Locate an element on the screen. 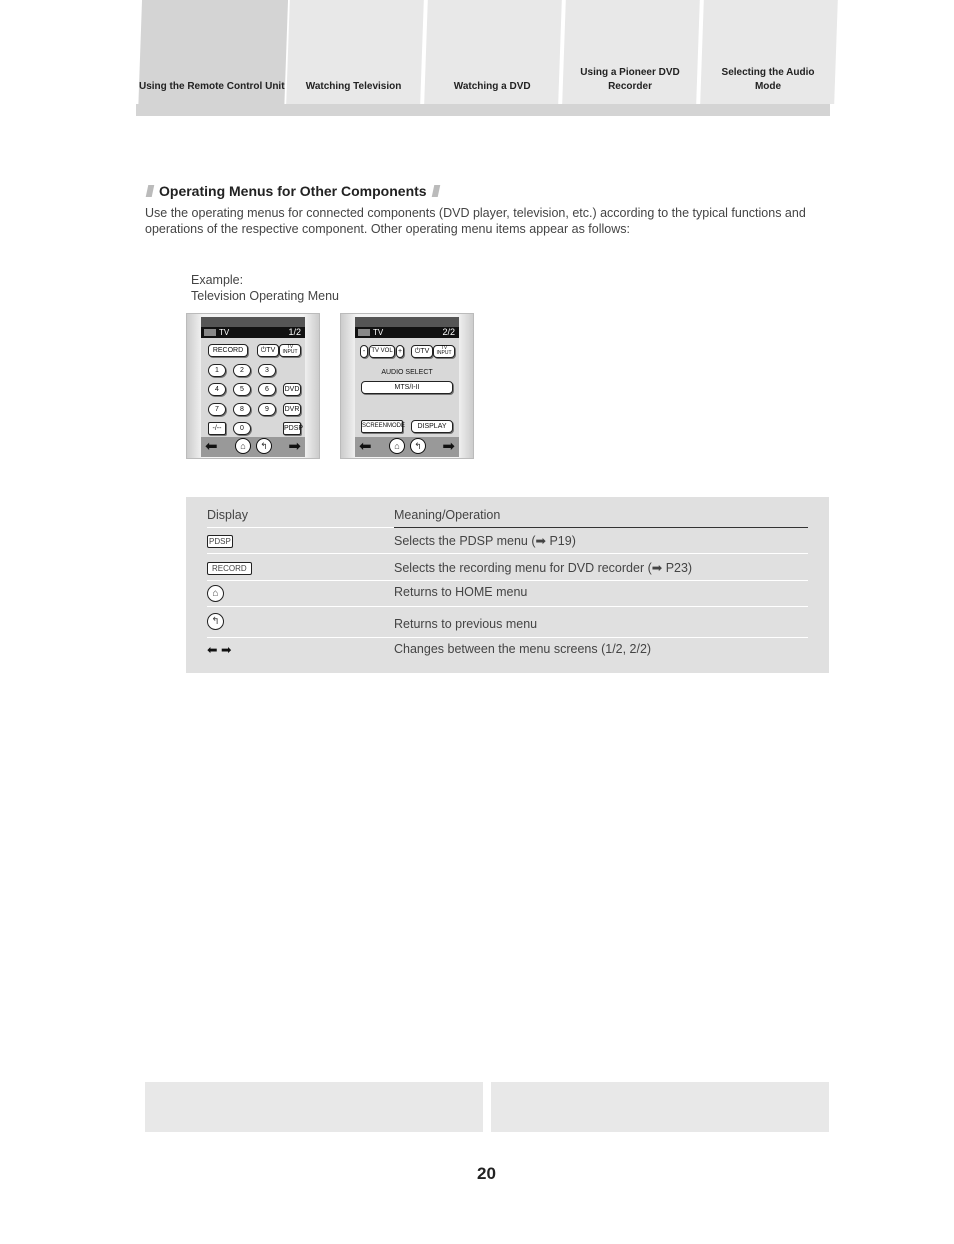  row-meaning: Selects the PDSP menu (➡ P19) is located at coordinates (485, 541).